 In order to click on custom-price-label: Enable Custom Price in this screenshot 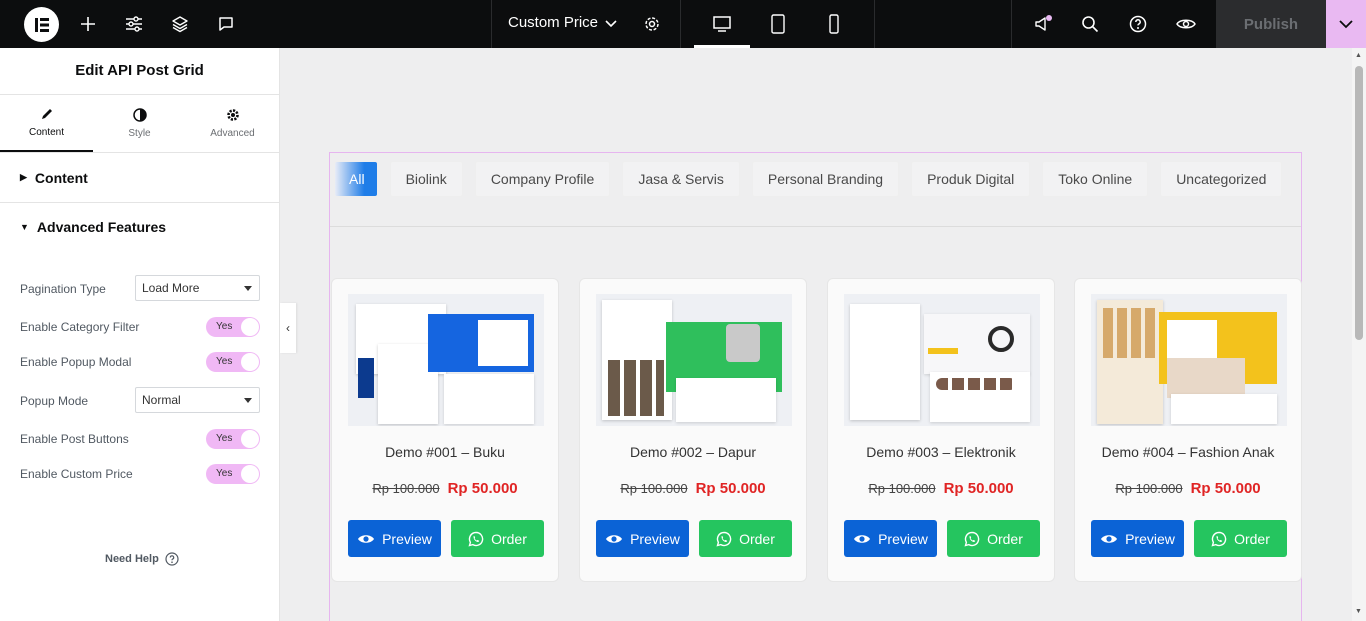, I will do `click(76, 474)`.